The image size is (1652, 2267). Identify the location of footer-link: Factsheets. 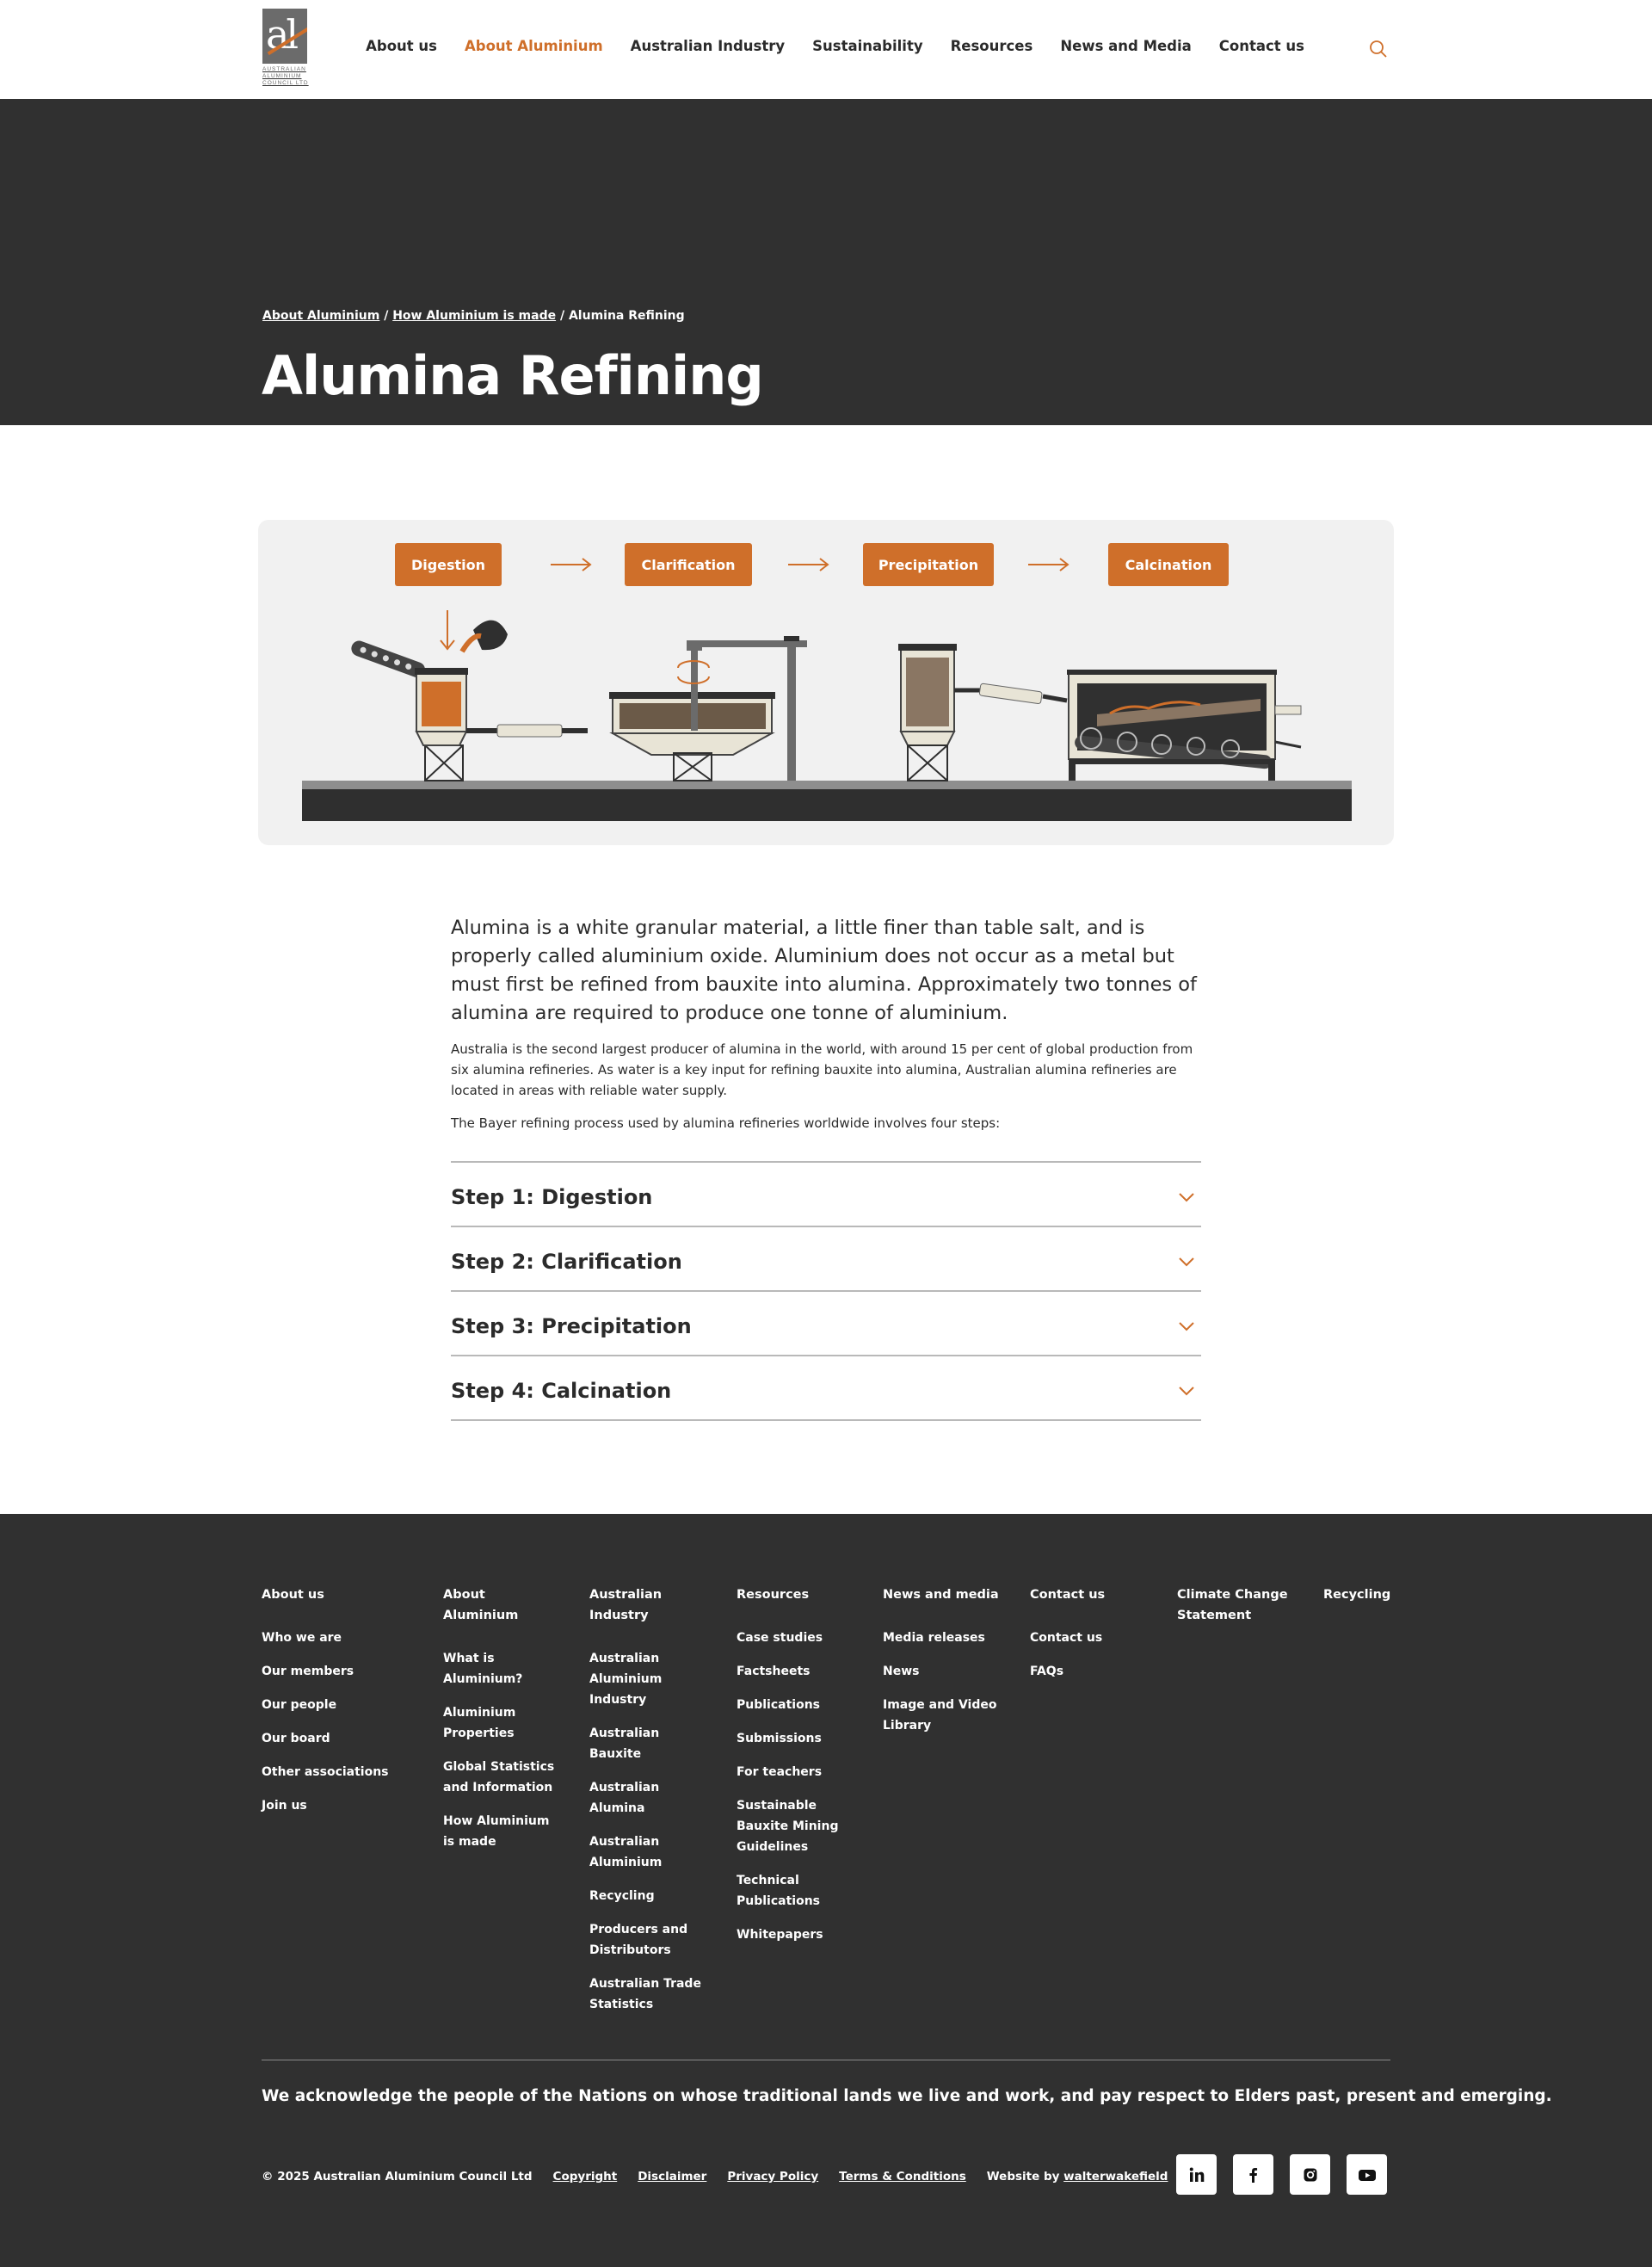
(788, 1671).